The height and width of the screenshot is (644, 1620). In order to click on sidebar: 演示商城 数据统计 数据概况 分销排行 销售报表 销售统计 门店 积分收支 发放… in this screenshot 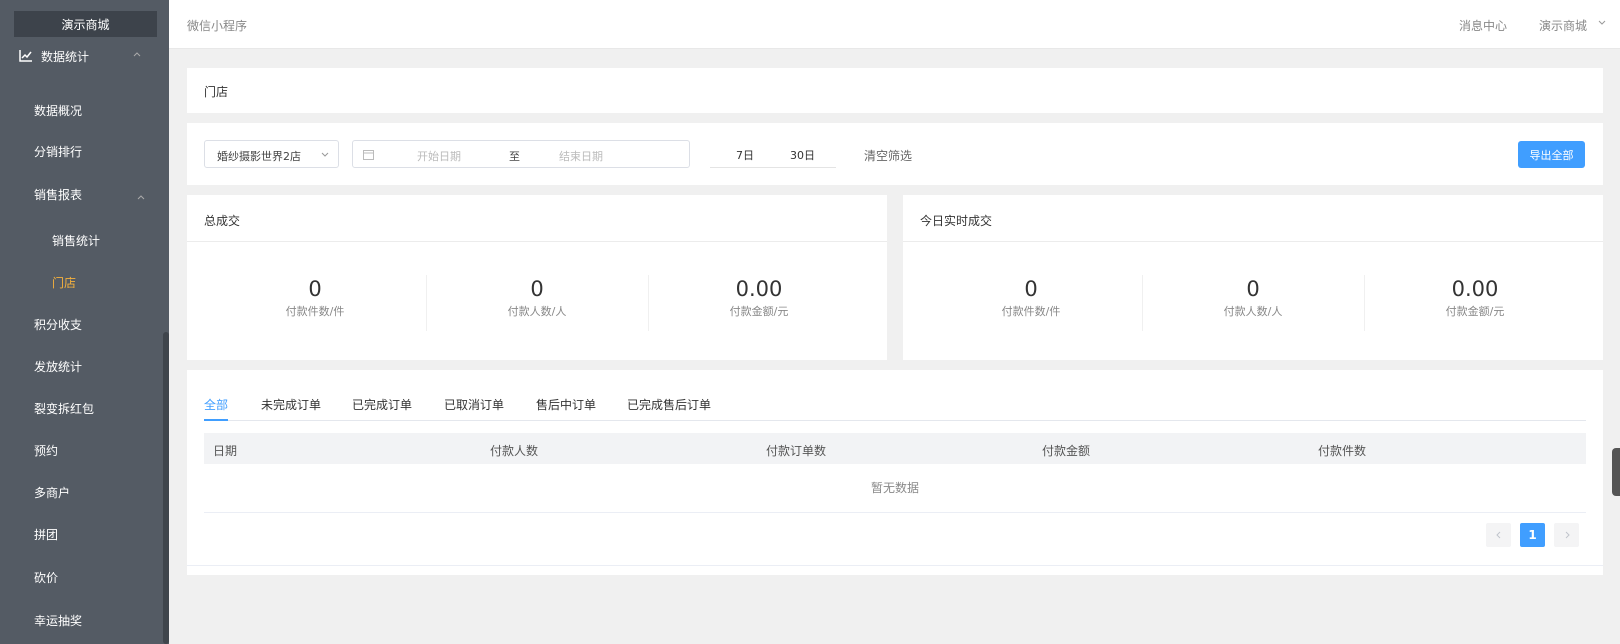, I will do `click(84, 322)`.